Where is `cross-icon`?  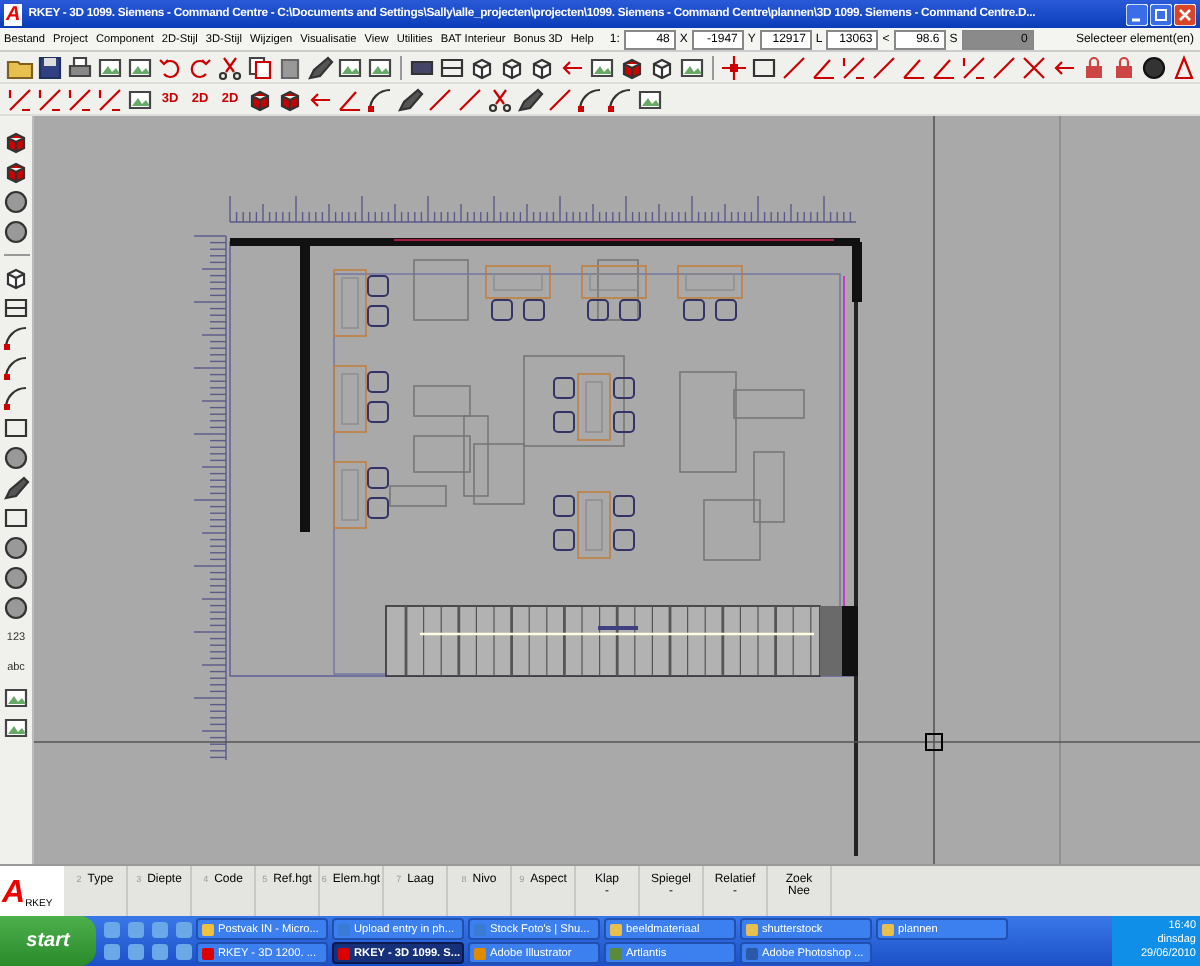
cross-icon is located at coordinates (1034, 67).